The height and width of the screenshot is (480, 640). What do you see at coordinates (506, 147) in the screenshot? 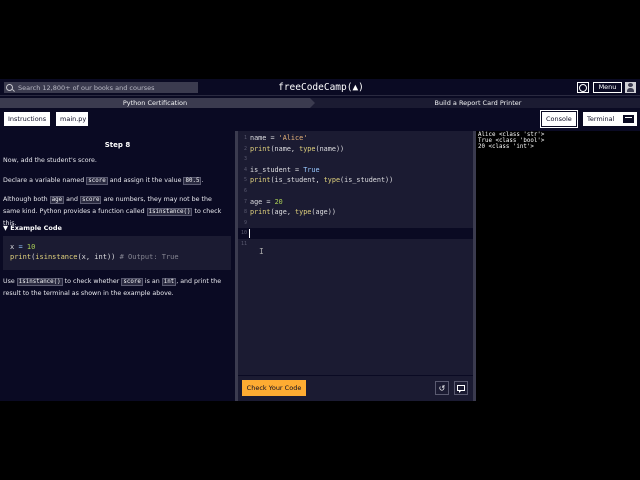
I see `terminal-line: 20 <class 'int'>` at bounding box center [506, 147].